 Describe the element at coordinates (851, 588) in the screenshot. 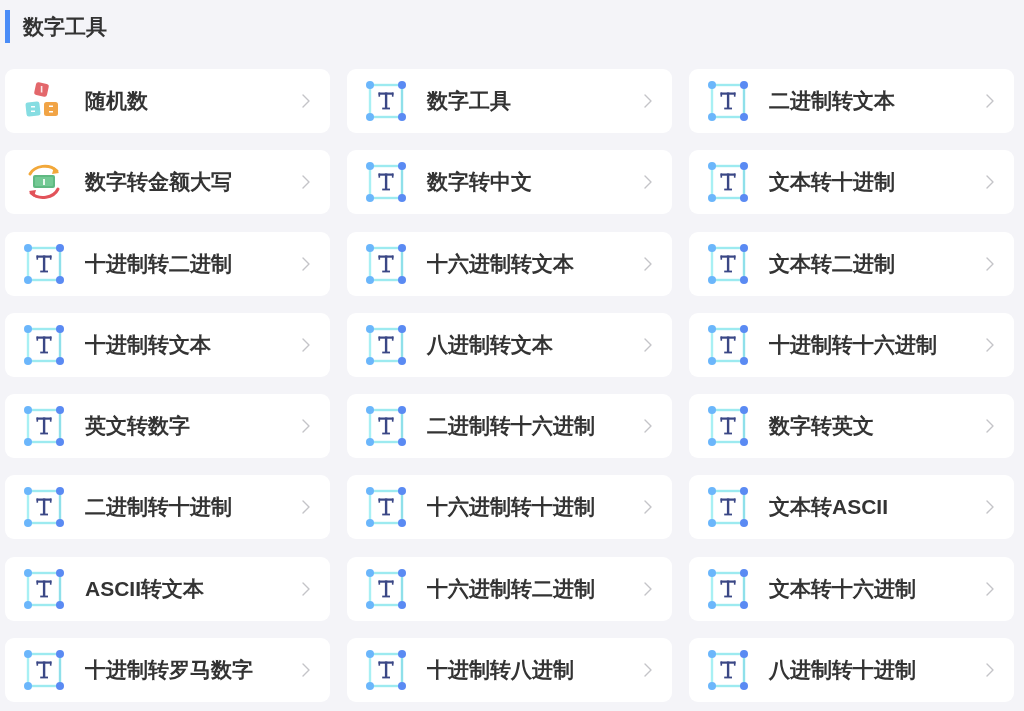

I see `tool-card: 文本转十六进制` at that location.